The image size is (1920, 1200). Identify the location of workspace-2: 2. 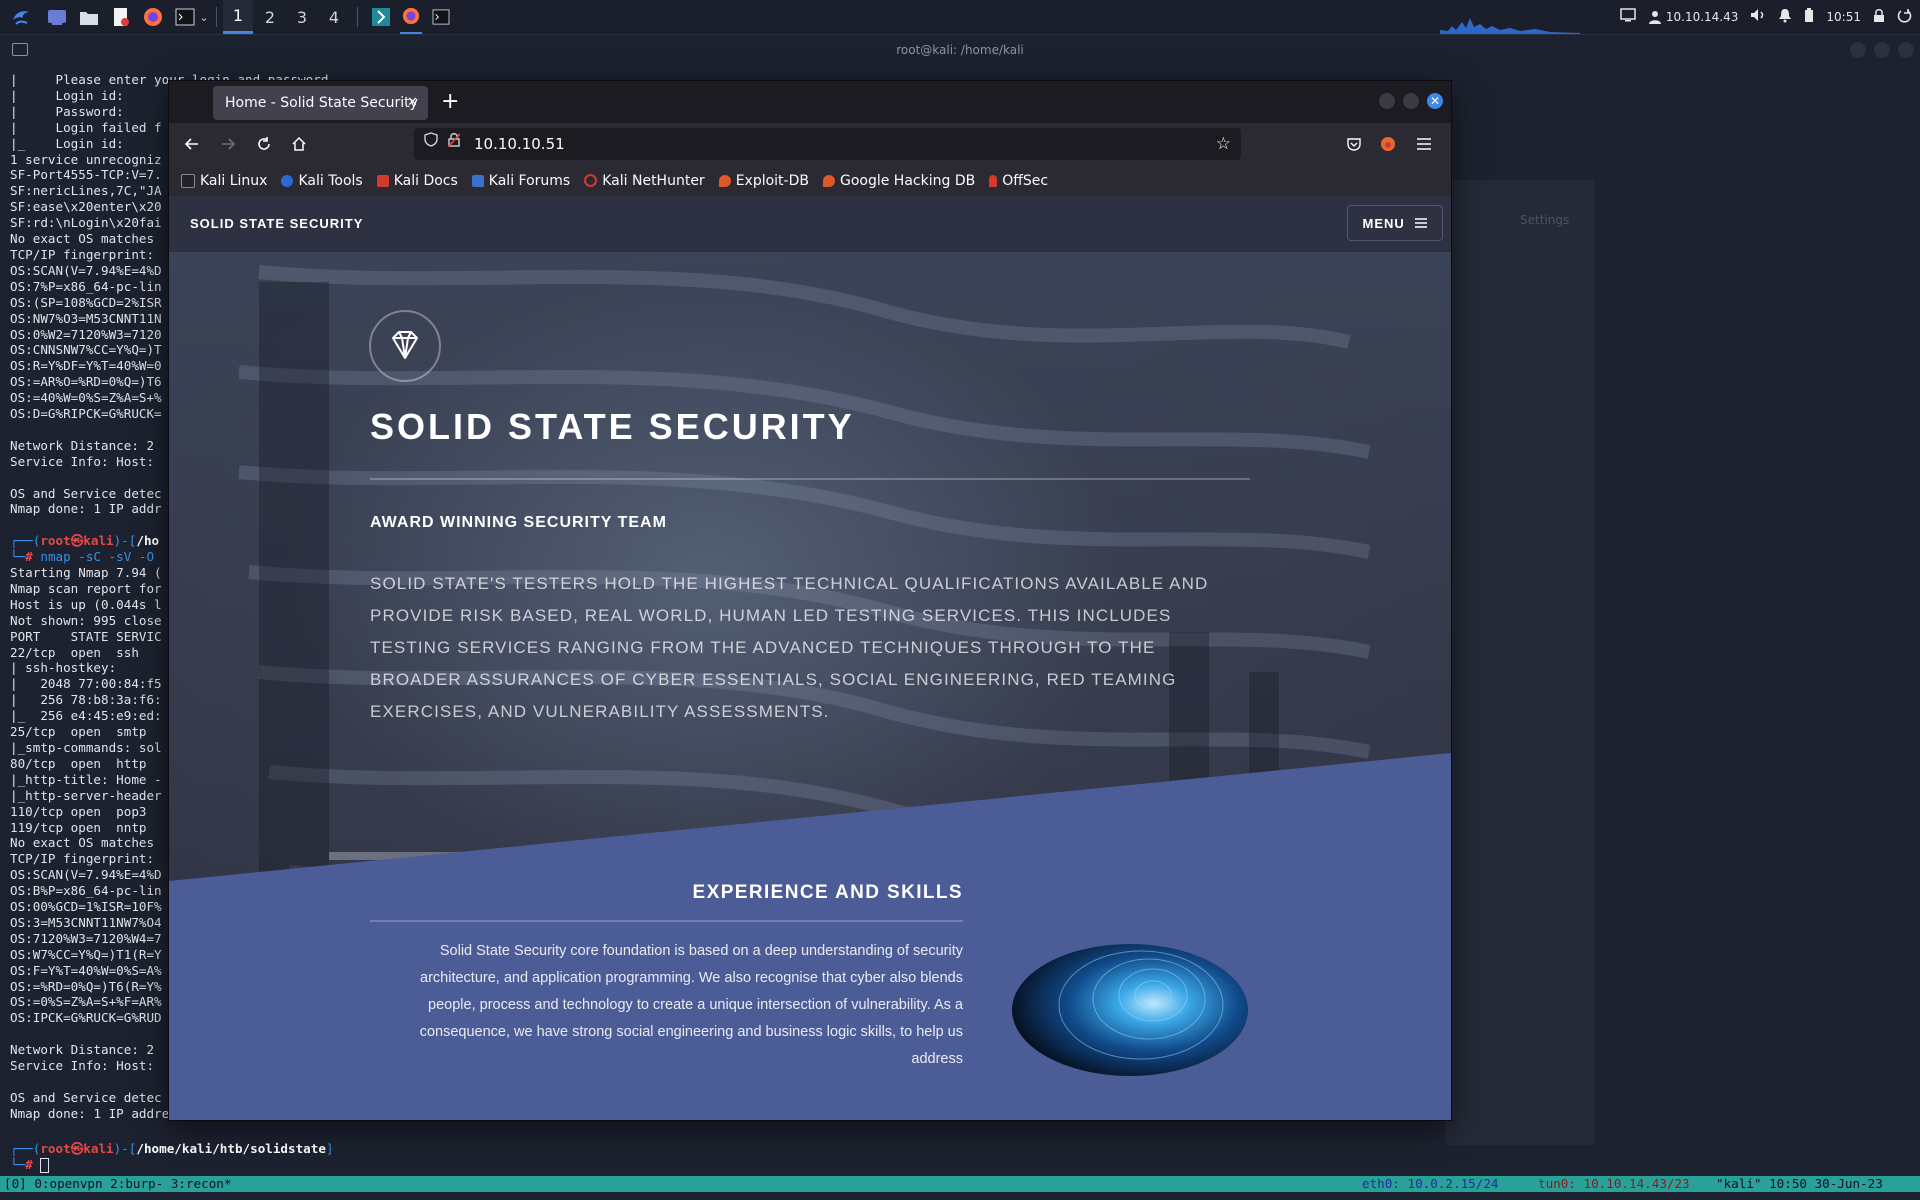
(270, 17).